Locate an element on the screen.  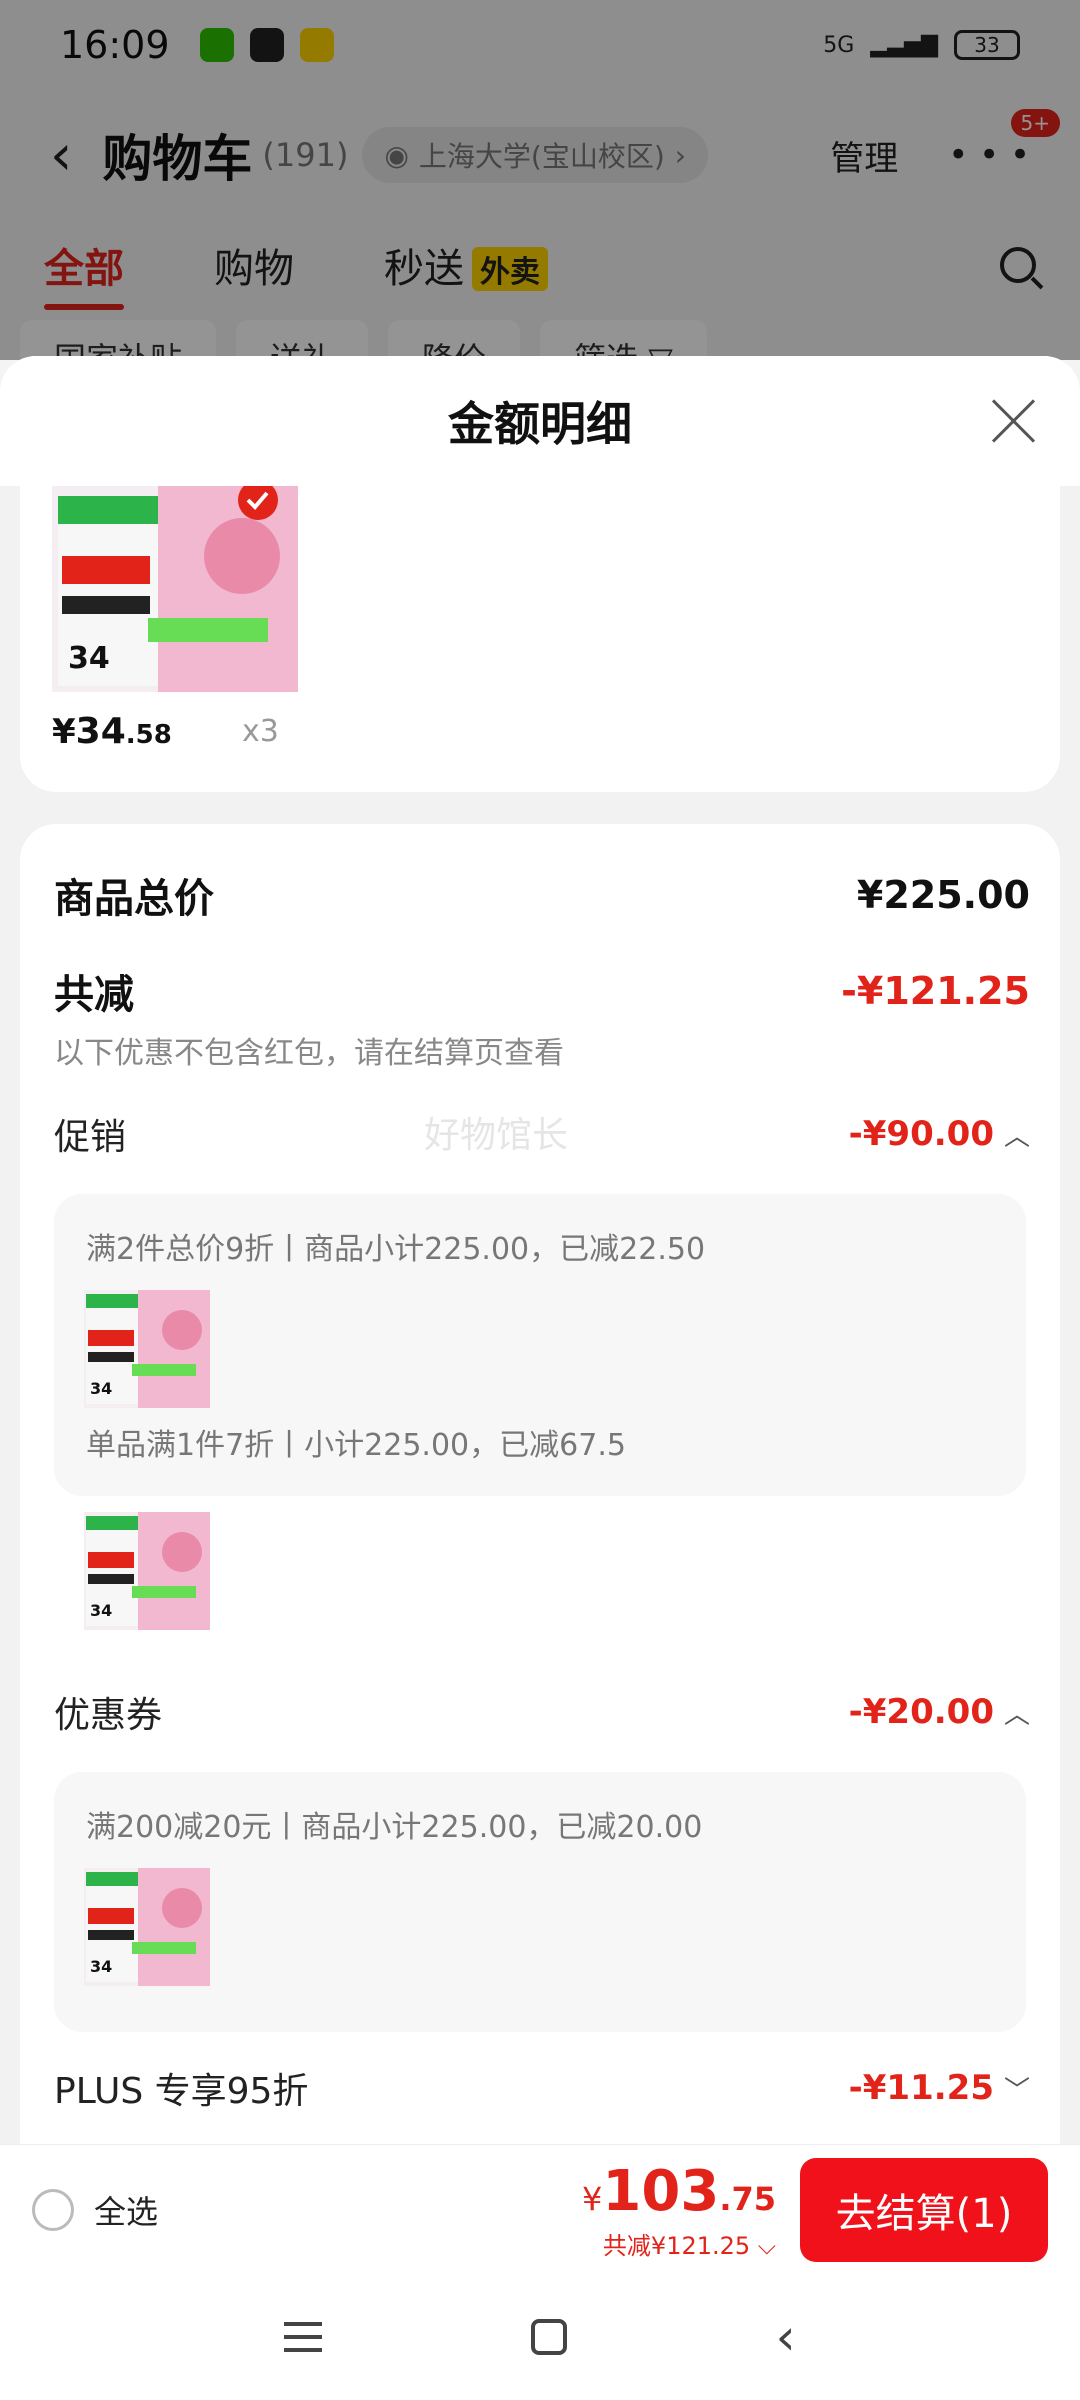
checkout-bar: 全选 ¥ 103 .75 共减¥121.25 ⌵ 去结算(1) is located at coordinates (540, 2209).